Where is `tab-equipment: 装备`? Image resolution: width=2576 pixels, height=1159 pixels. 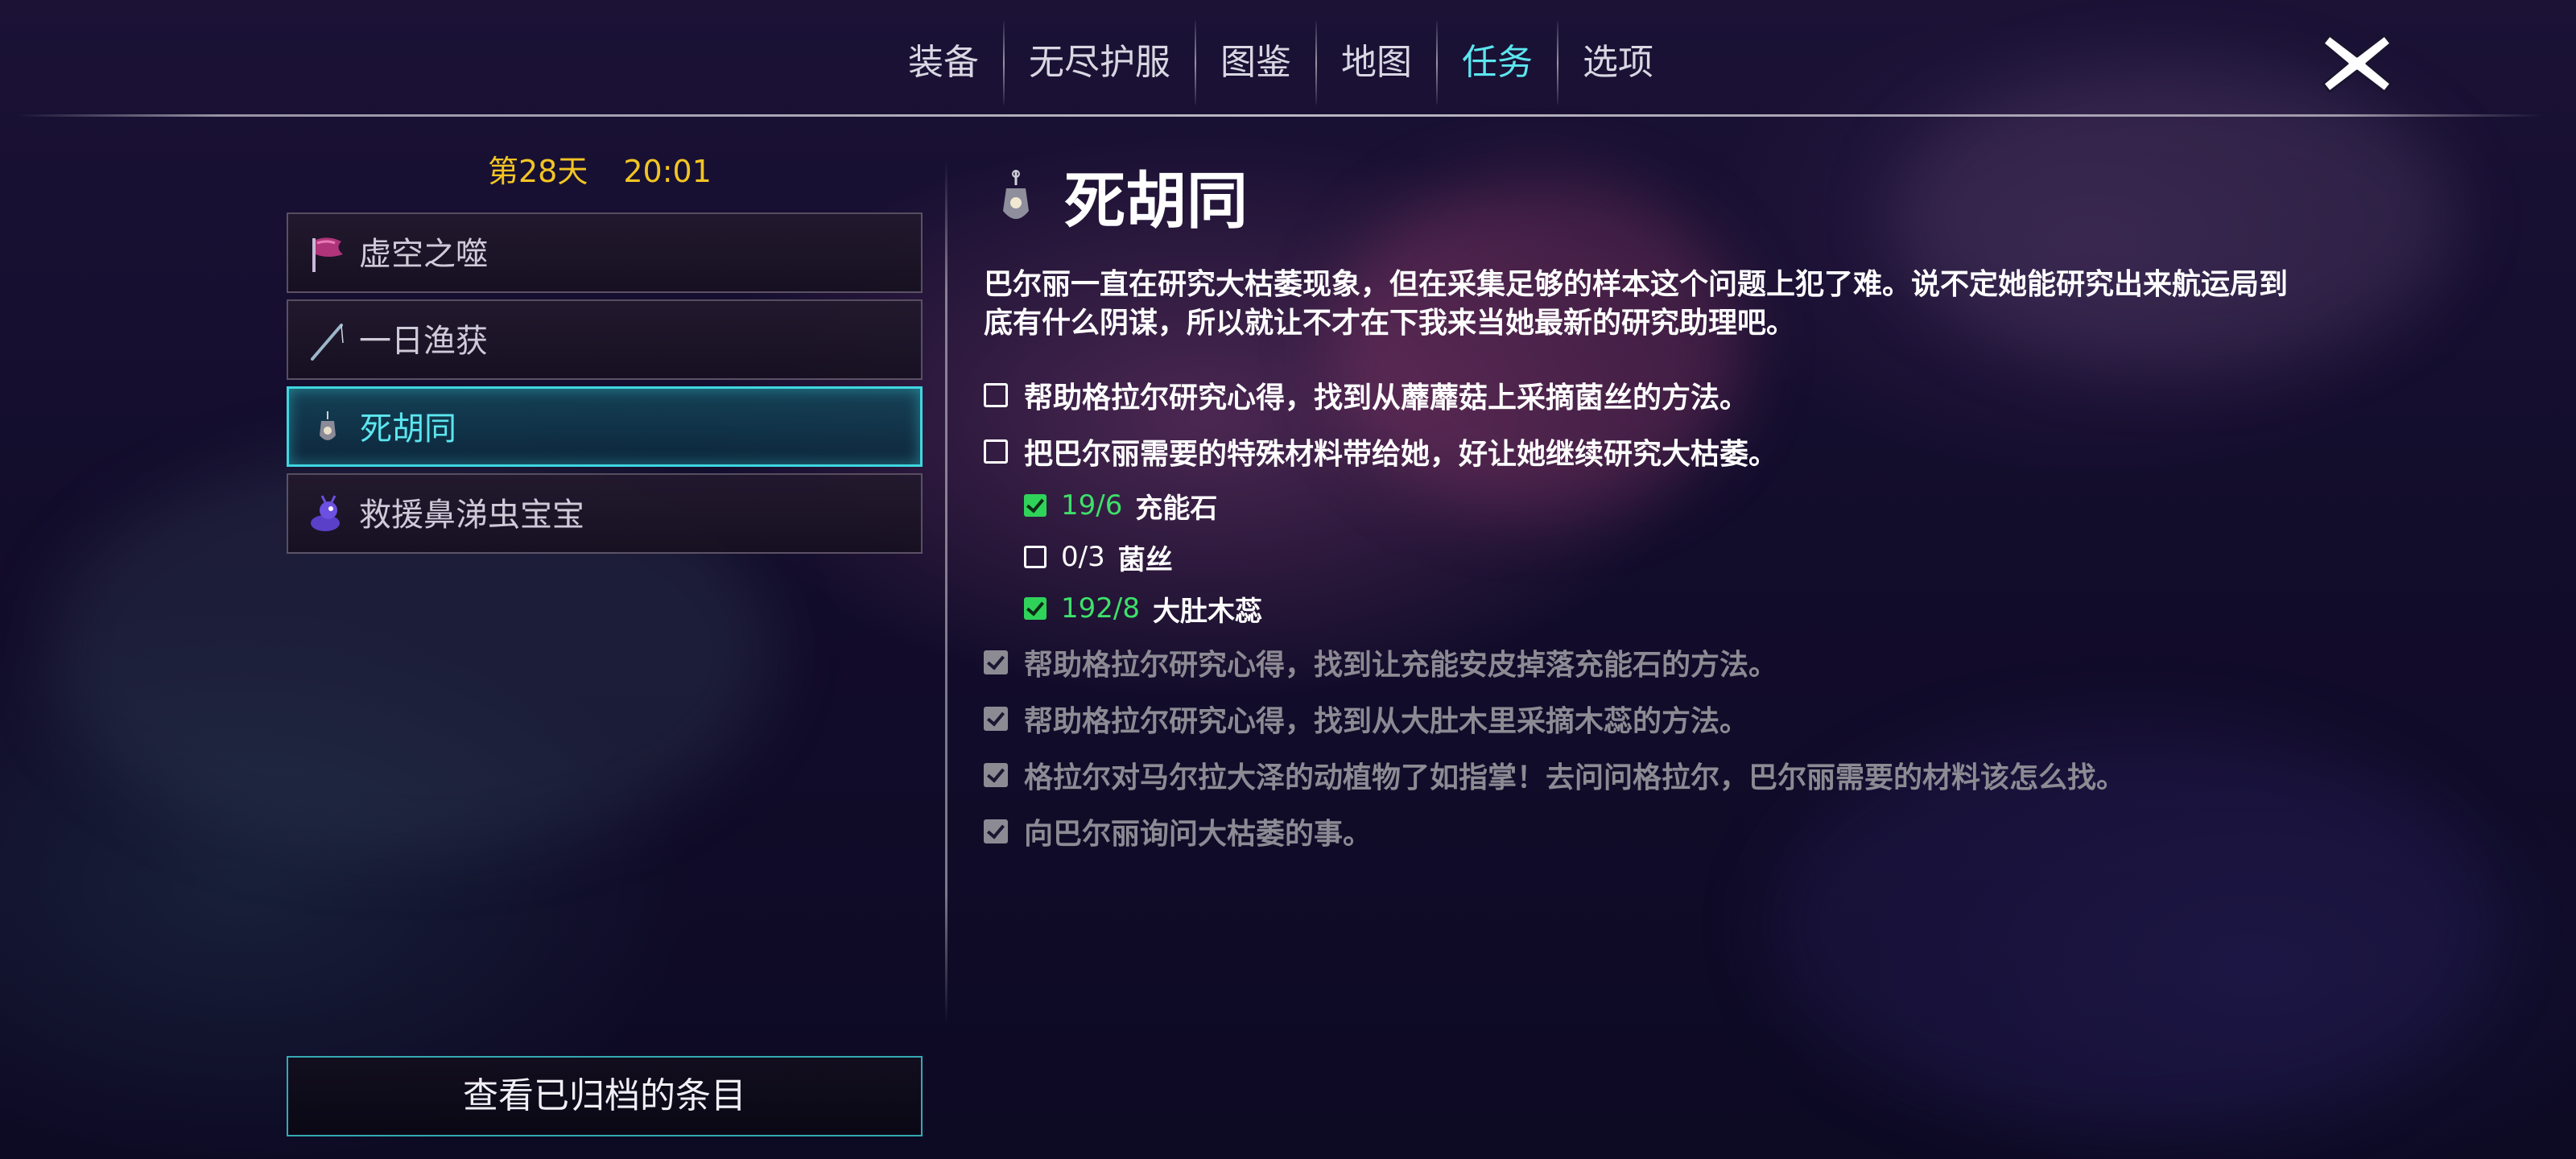 tab-equipment: 装备 is located at coordinates (943, 63).